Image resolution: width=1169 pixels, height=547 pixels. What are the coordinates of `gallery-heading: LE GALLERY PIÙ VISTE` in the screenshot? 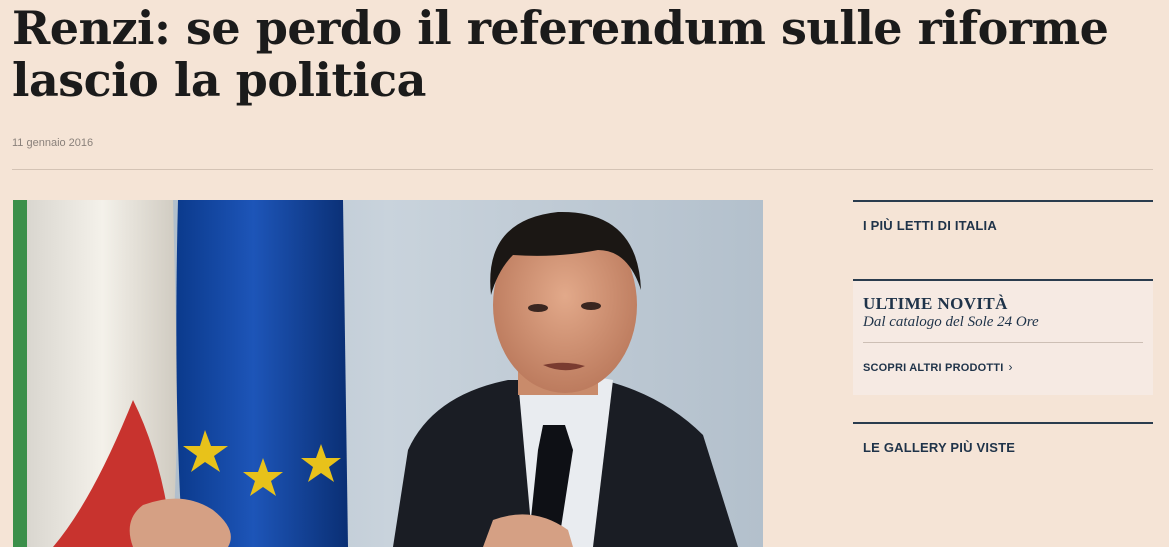 It's located at (939, 447).